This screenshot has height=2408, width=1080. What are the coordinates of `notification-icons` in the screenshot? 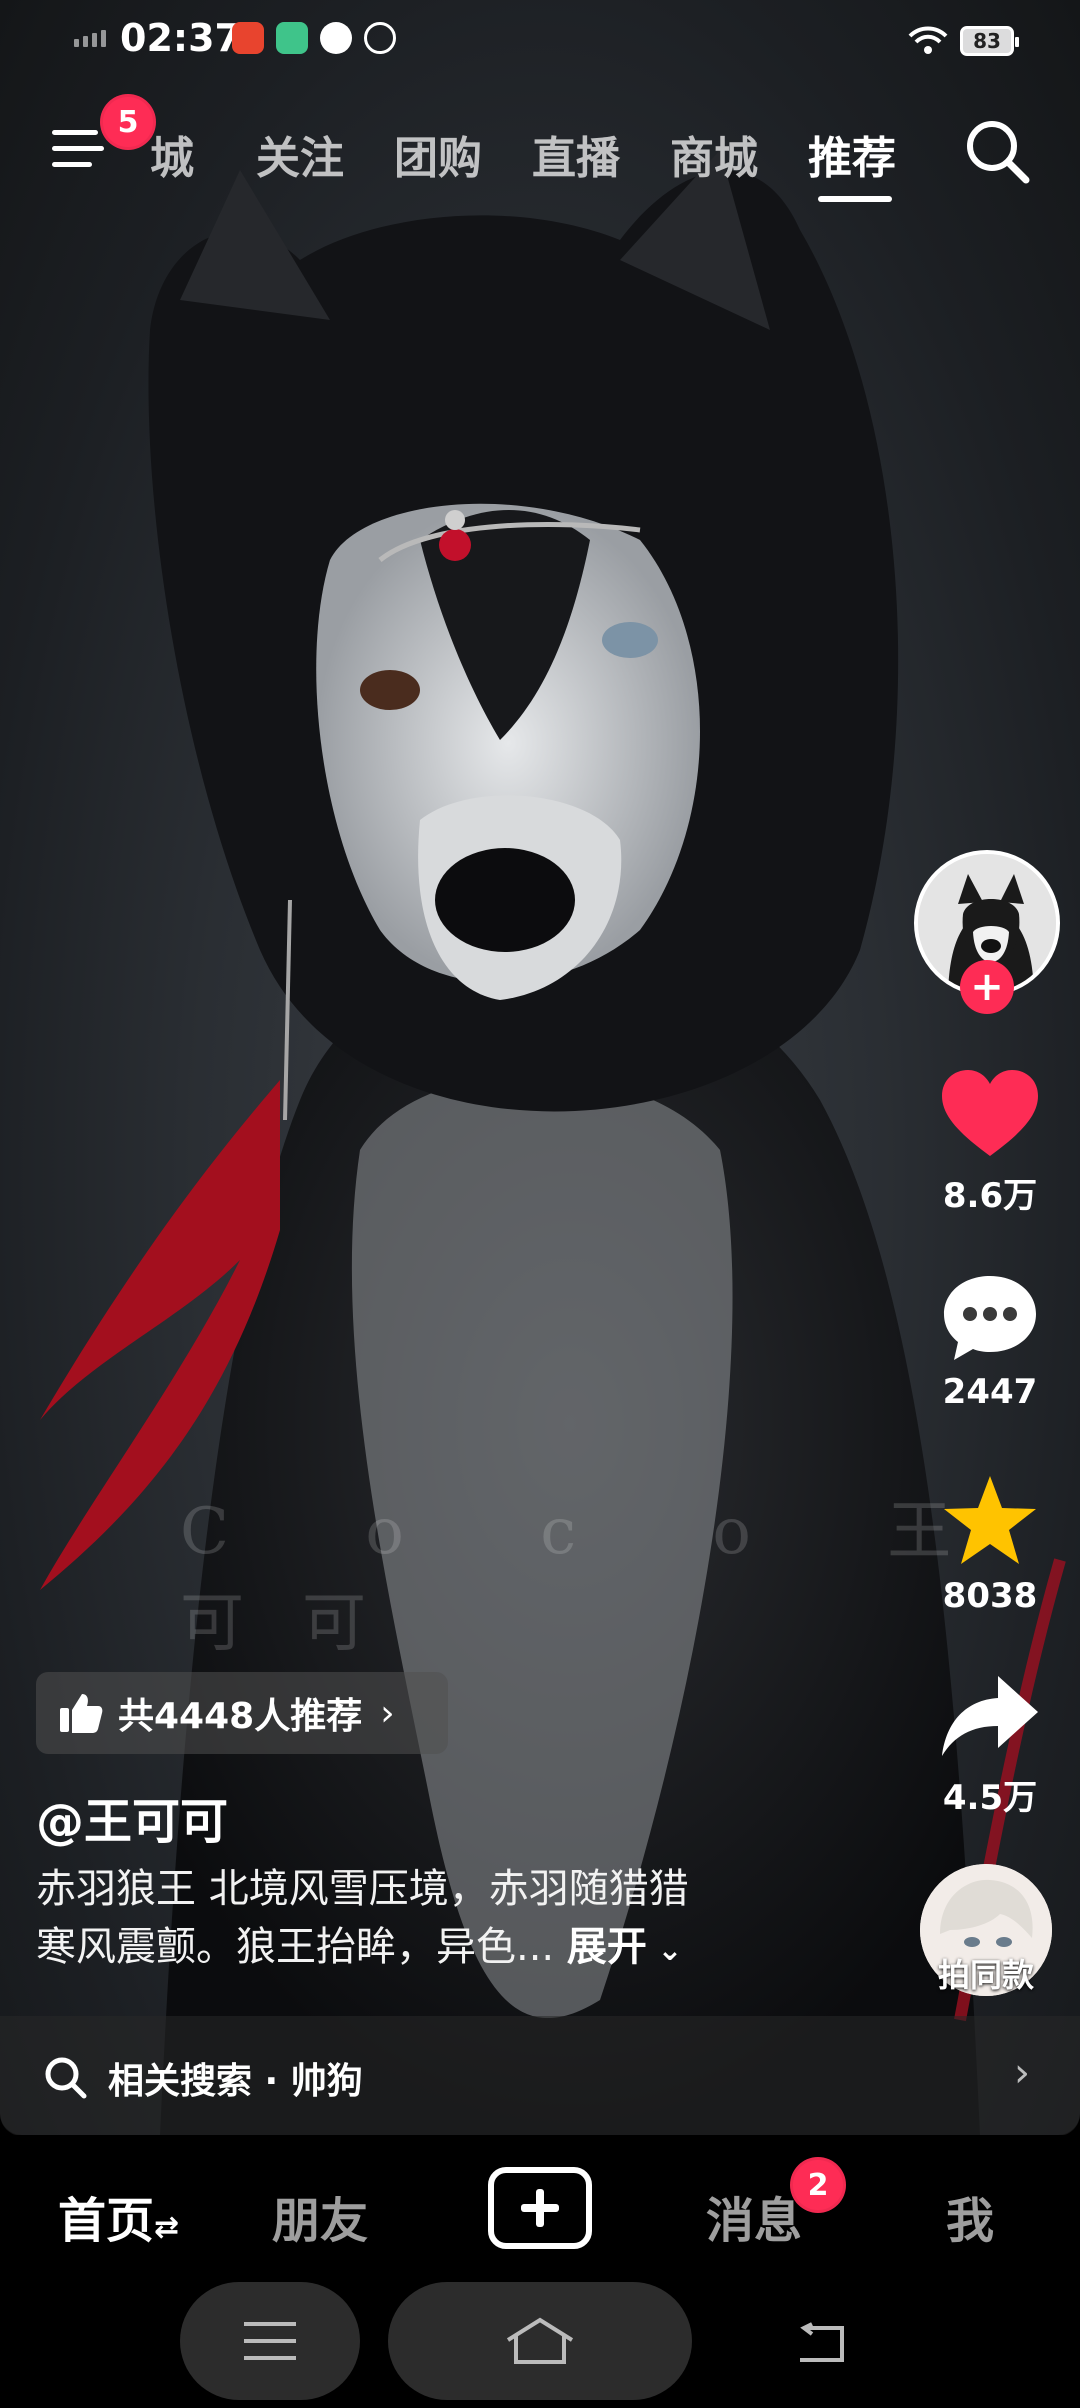 It's located at (314, 38).